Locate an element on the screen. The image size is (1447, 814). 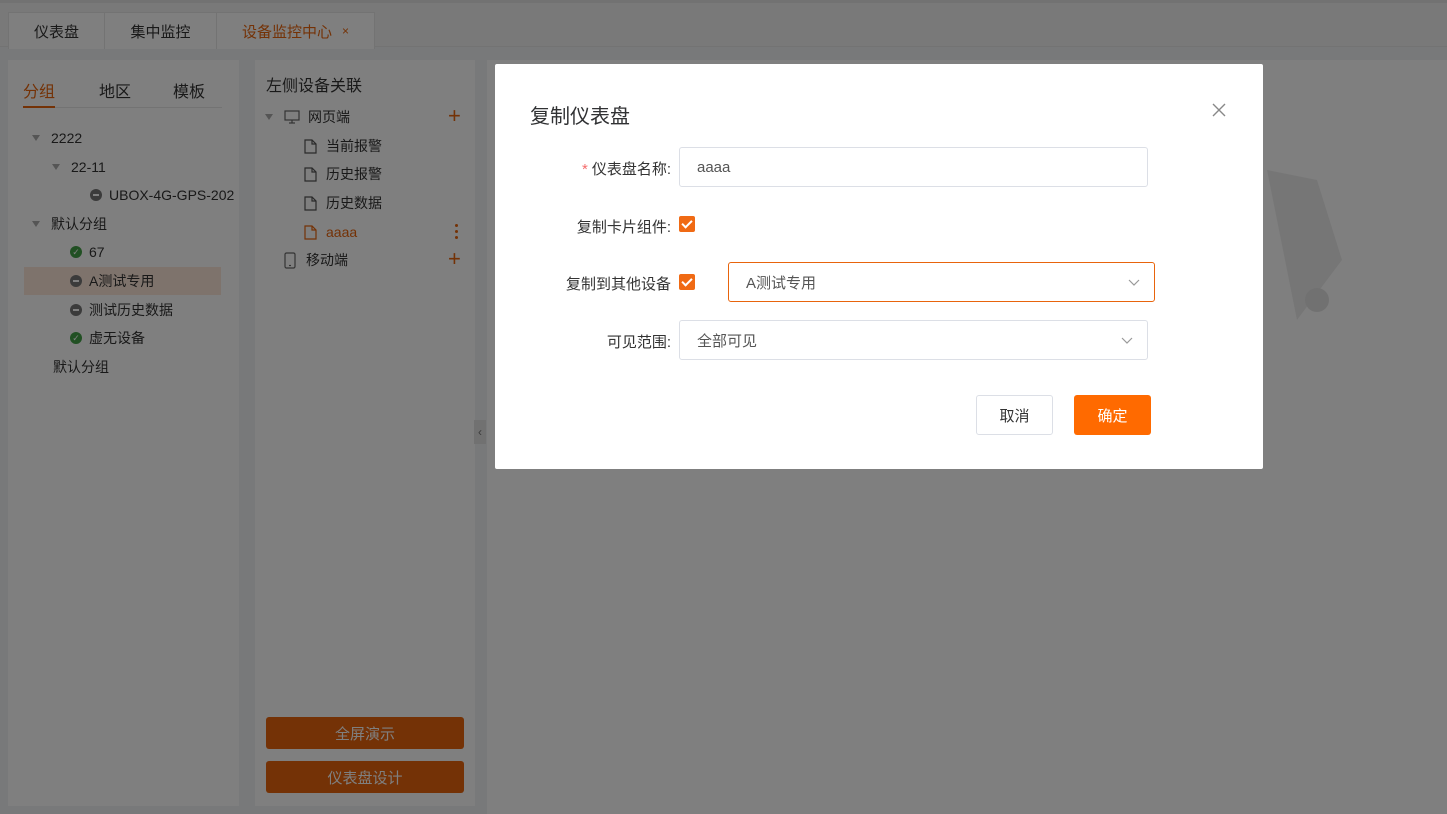
copy-devices-checkbox is located at coordinates (687, 282).